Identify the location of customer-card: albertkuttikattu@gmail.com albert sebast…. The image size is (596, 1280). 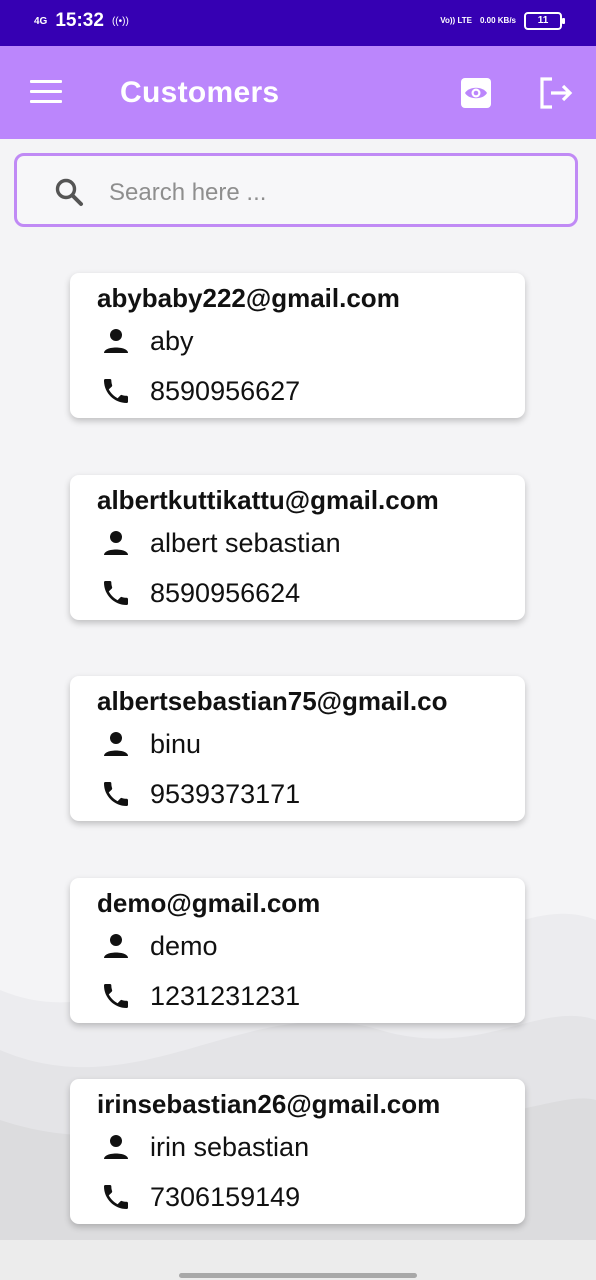
(297, 547).